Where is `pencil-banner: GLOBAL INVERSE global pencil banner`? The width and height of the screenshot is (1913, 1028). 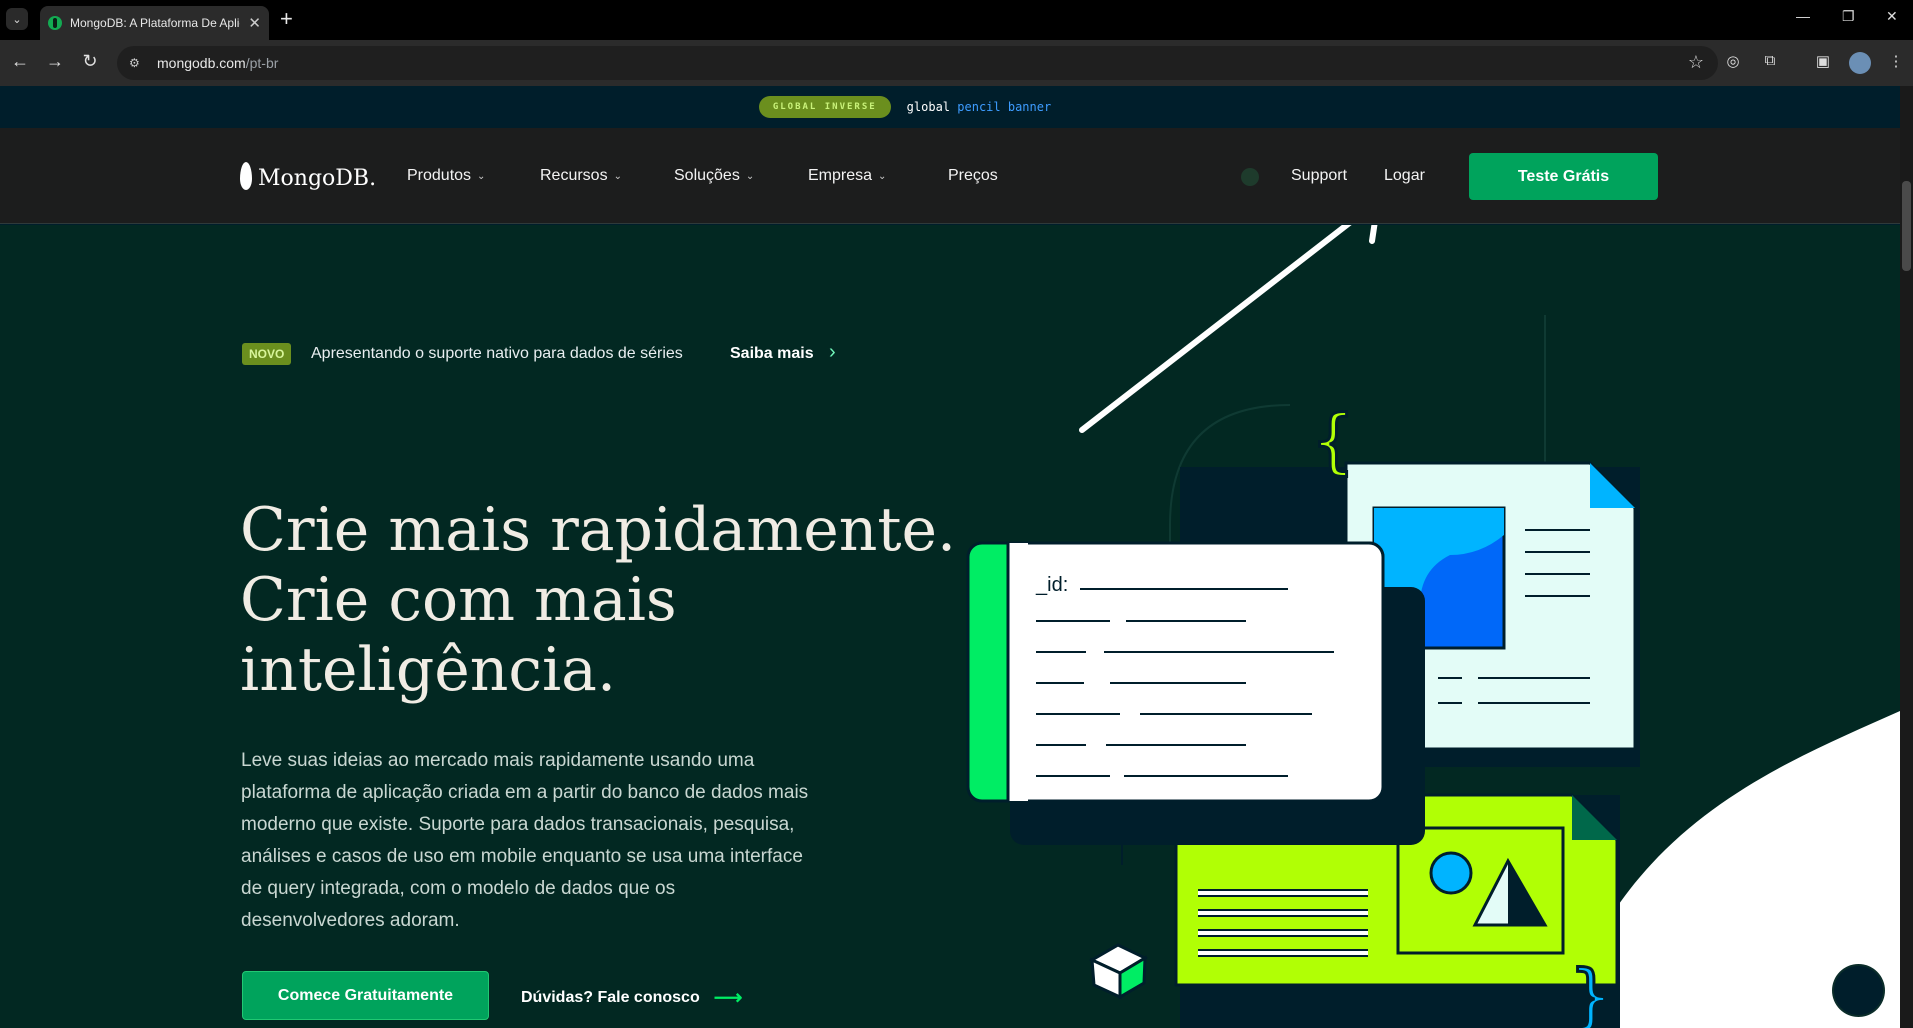
pencil-banner: GLOBAL INVERSE global pencil banner is located at coordinates (950, 107).